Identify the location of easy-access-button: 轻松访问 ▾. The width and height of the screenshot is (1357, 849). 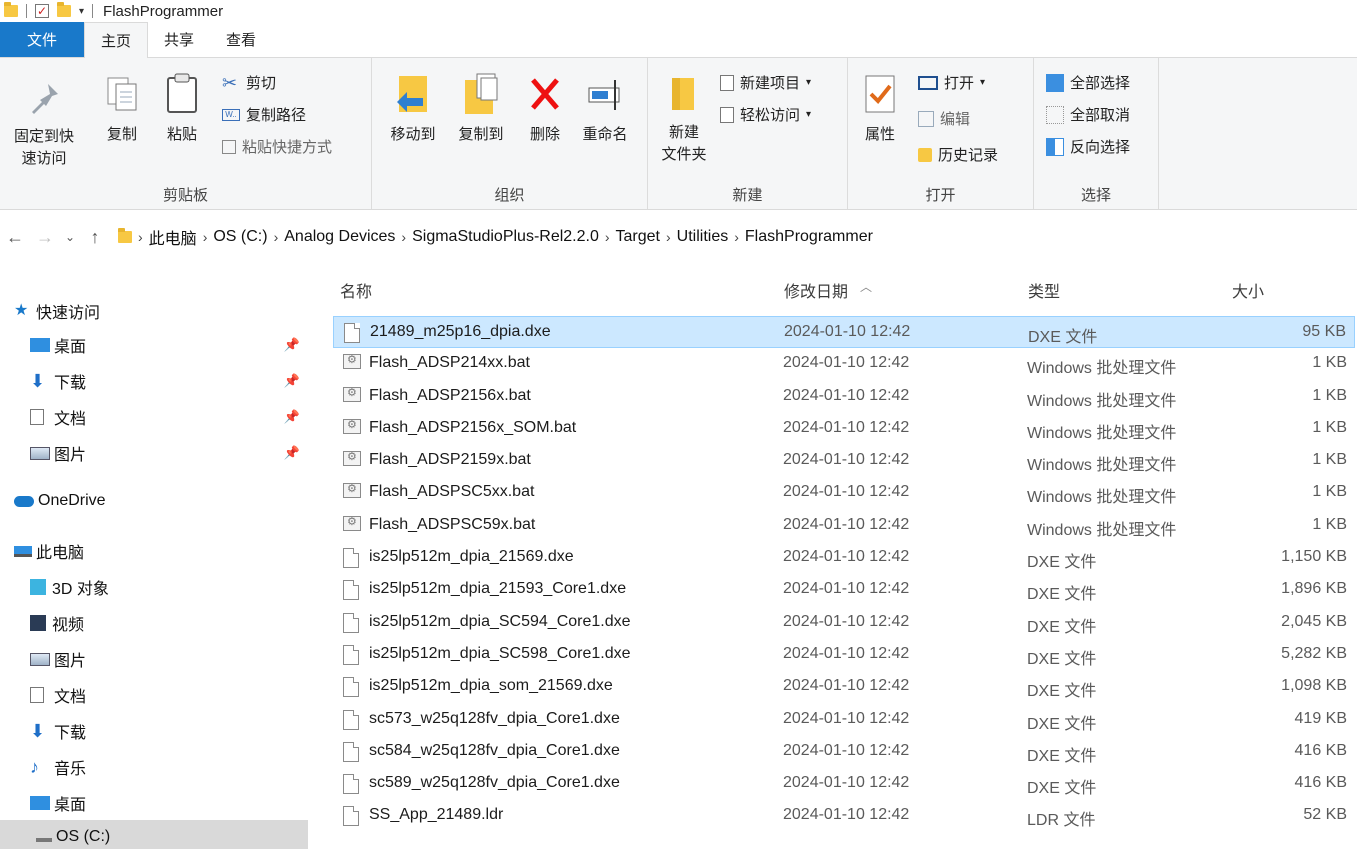
(765, 114).